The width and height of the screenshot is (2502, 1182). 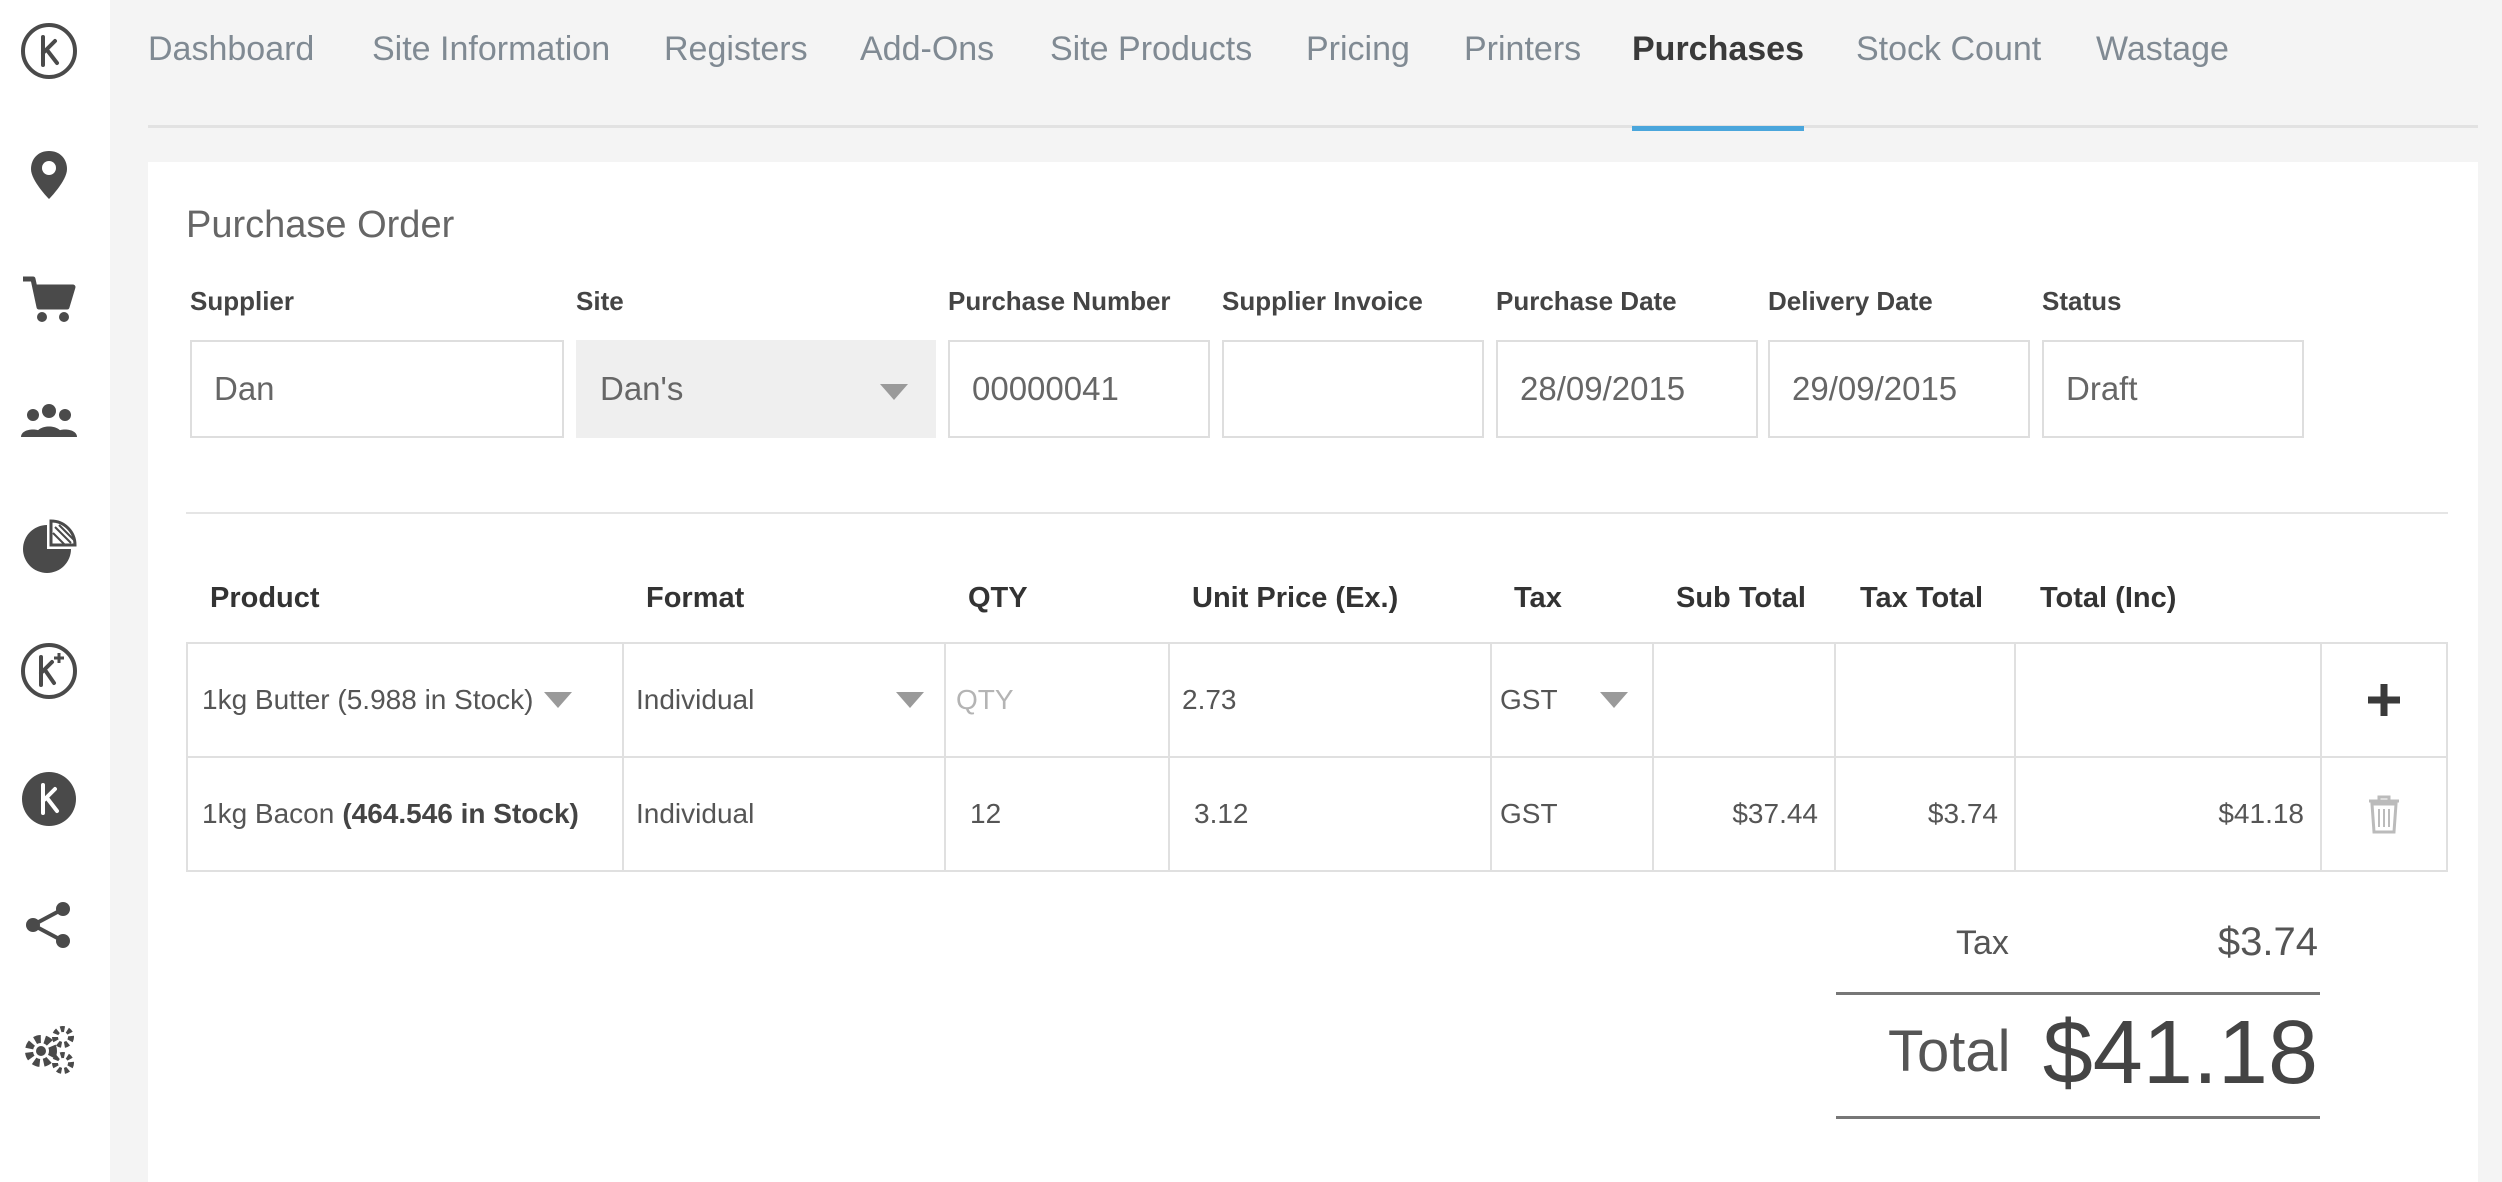 What do you see at coordinates (1586, 301) in the screenshot?
I see `purchase-date-label: Purchase Date` at bounding box center [1586, 301].